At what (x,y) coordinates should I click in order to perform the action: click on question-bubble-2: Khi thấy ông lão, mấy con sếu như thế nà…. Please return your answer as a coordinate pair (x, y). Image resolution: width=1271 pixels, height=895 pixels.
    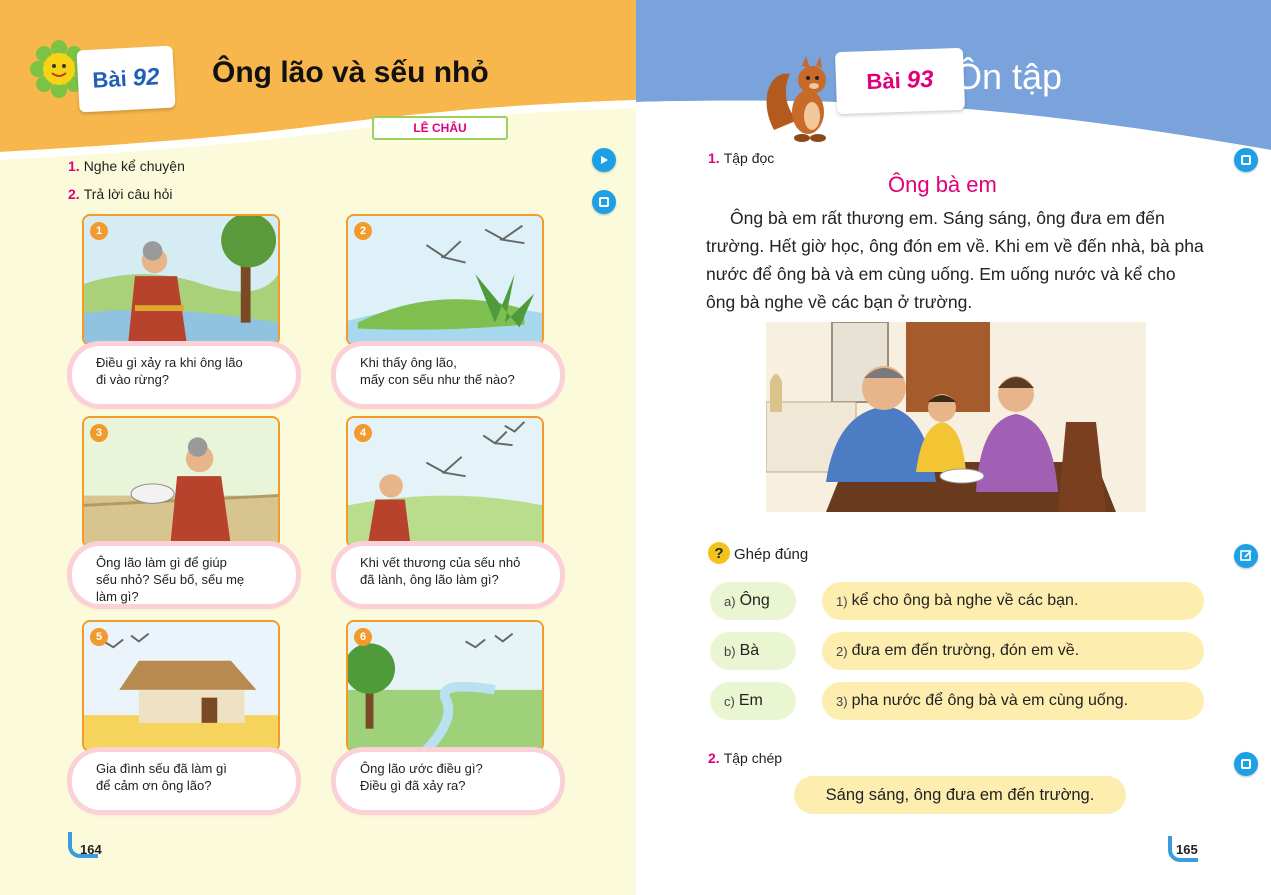
    Looking at the image, I should click on (448, 375).